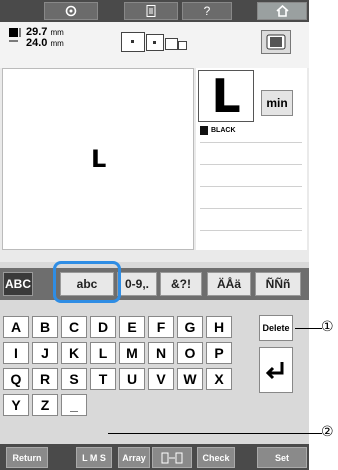  I want to click on size-icon, so click(15, 35).